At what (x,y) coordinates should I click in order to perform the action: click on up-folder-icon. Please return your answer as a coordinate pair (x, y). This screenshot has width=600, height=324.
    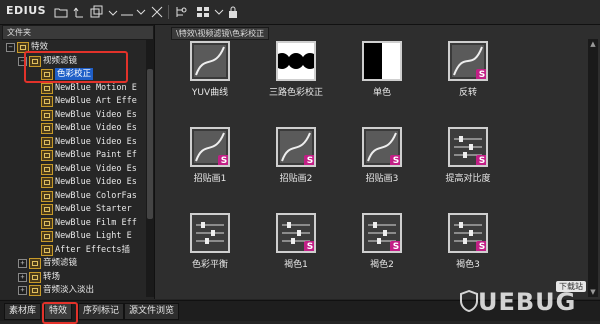
    Looking at the image, I should click on (79, 12).